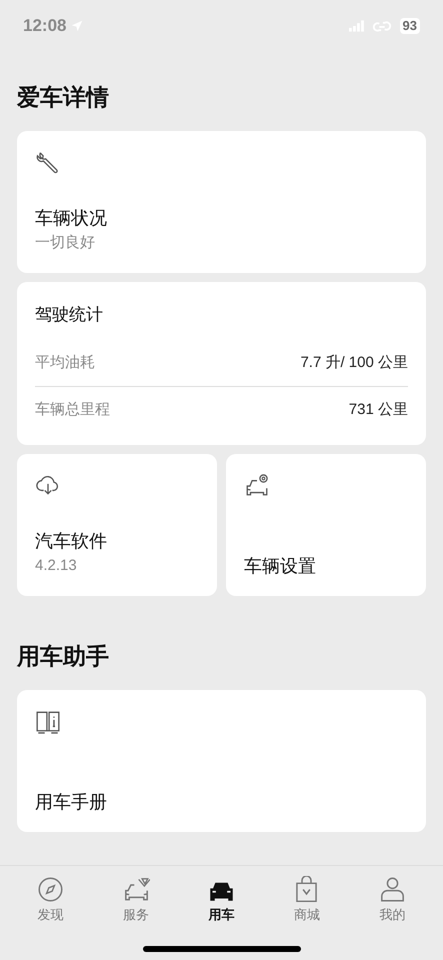 Image resolution: width=443 pixels, height=960 pixels. I want to click on home-indicator, so click(221, 949).